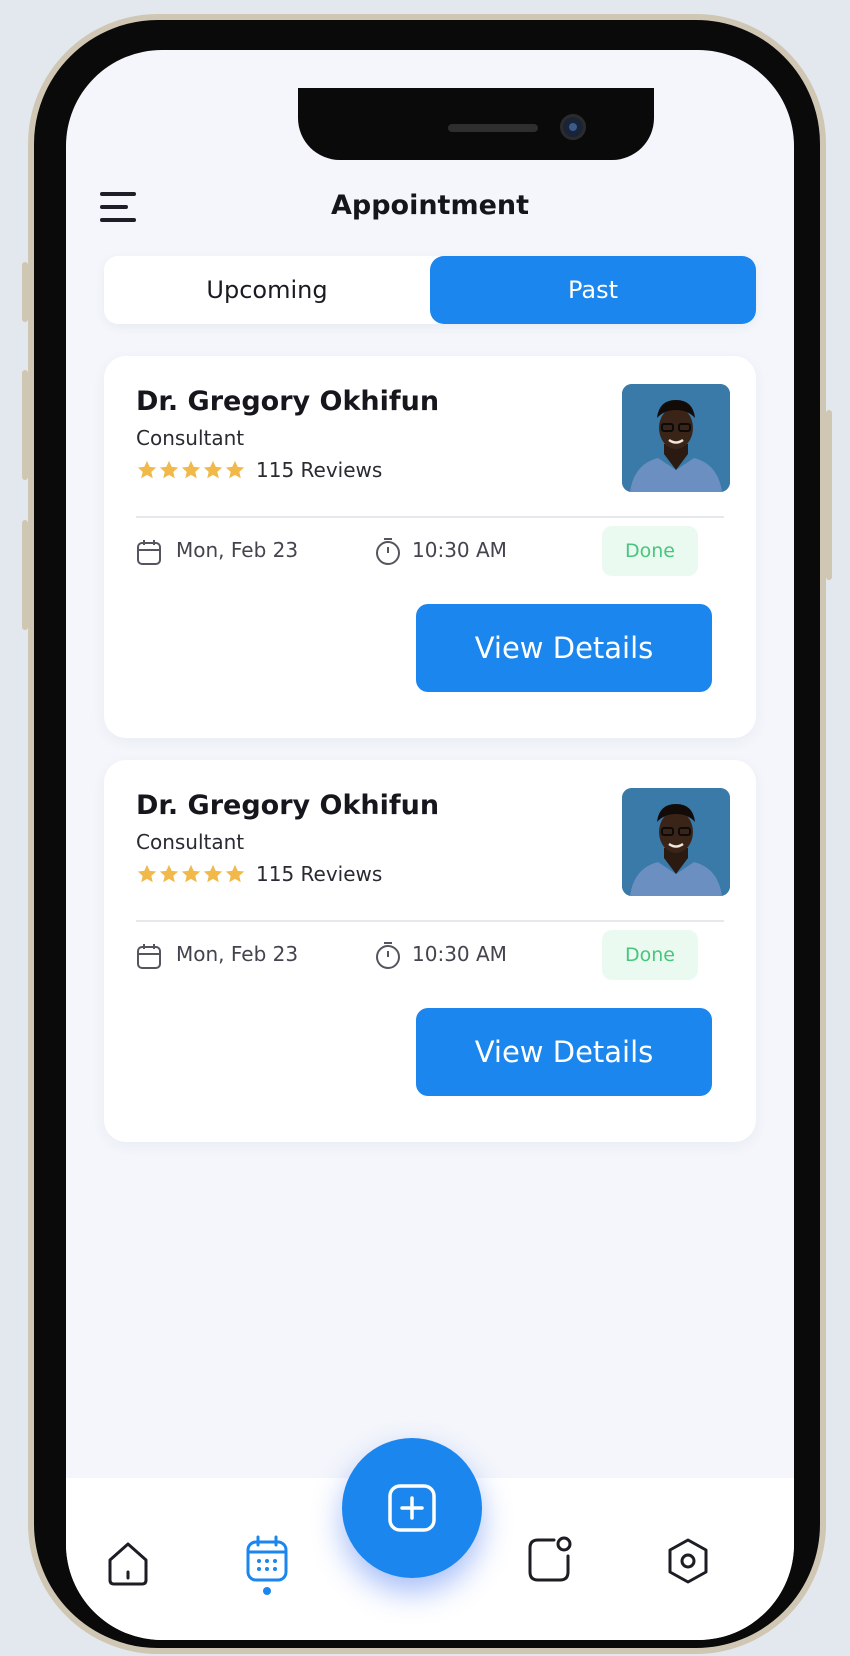 This screenshot has height=1656, width=850. What do you see at coordinates (267, 1591) in the screenshot?
I see `active-indicator` at bounding box center [267, 1591].